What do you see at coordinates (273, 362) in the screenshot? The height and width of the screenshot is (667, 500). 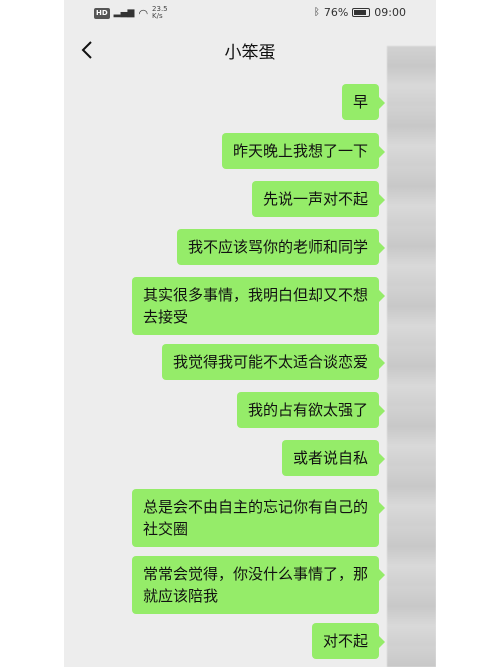 I see `message-bubble: 我觉得我可能不太适合谈恋爱` at bounding box center [273, 362].